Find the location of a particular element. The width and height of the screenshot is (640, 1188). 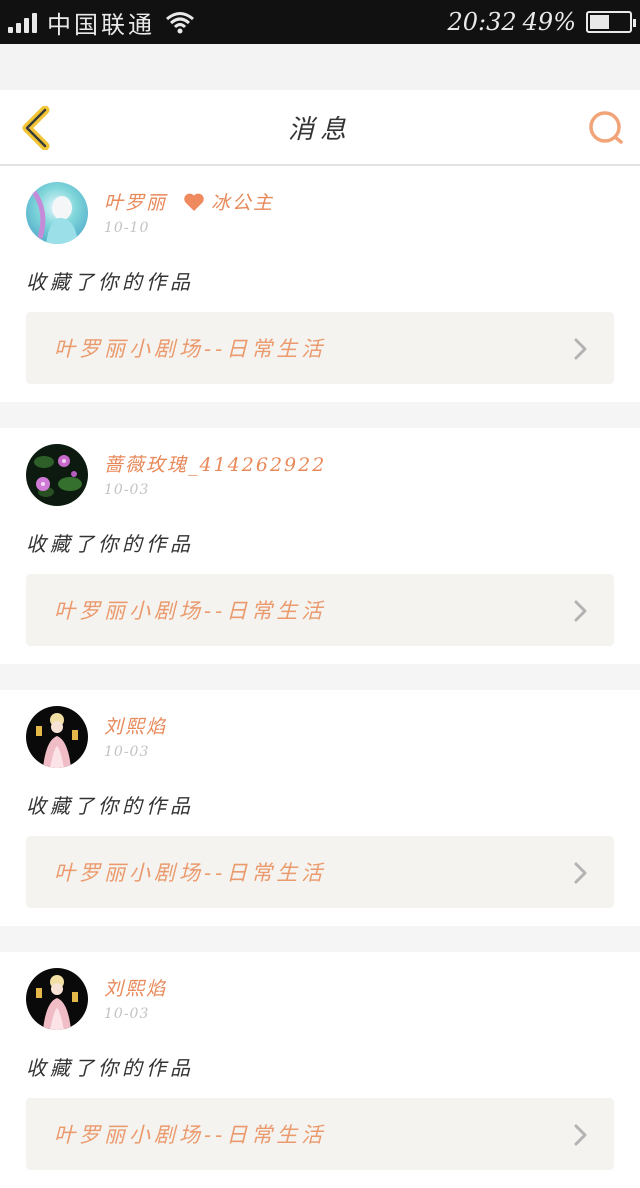

navigation-header: 消息 is located at coordinates (320, 128).